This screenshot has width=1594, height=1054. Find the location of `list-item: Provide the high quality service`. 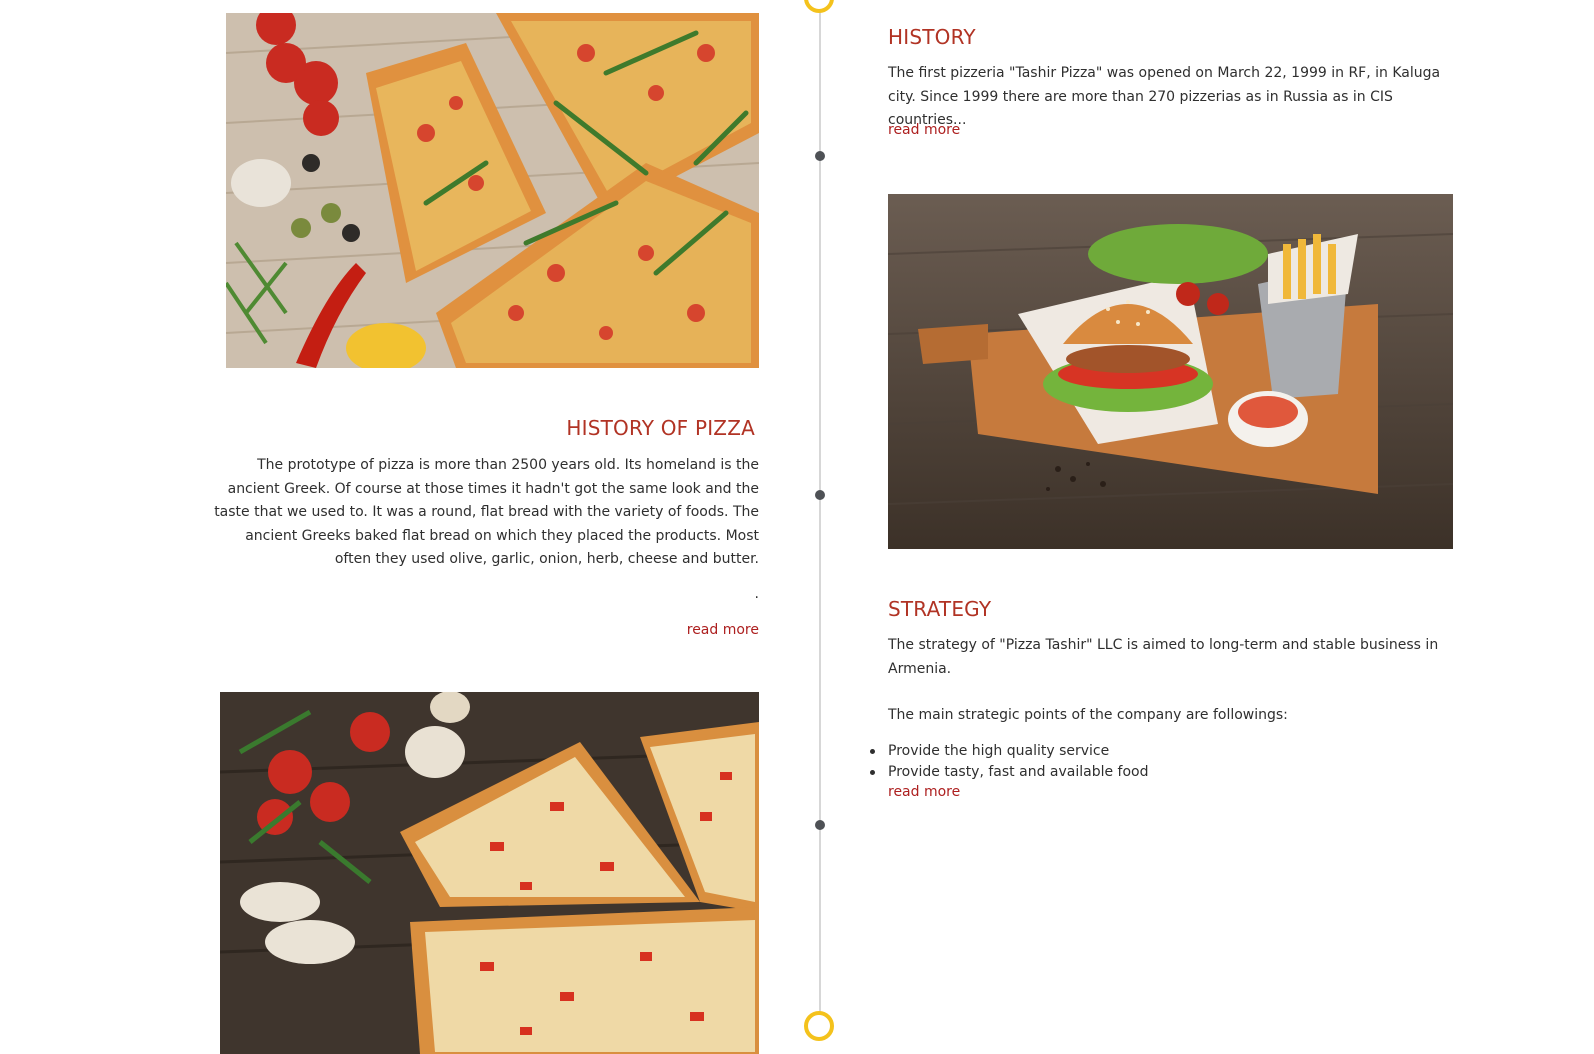

list-item: Provide the high quality service is located at coordinates (1159, 751).